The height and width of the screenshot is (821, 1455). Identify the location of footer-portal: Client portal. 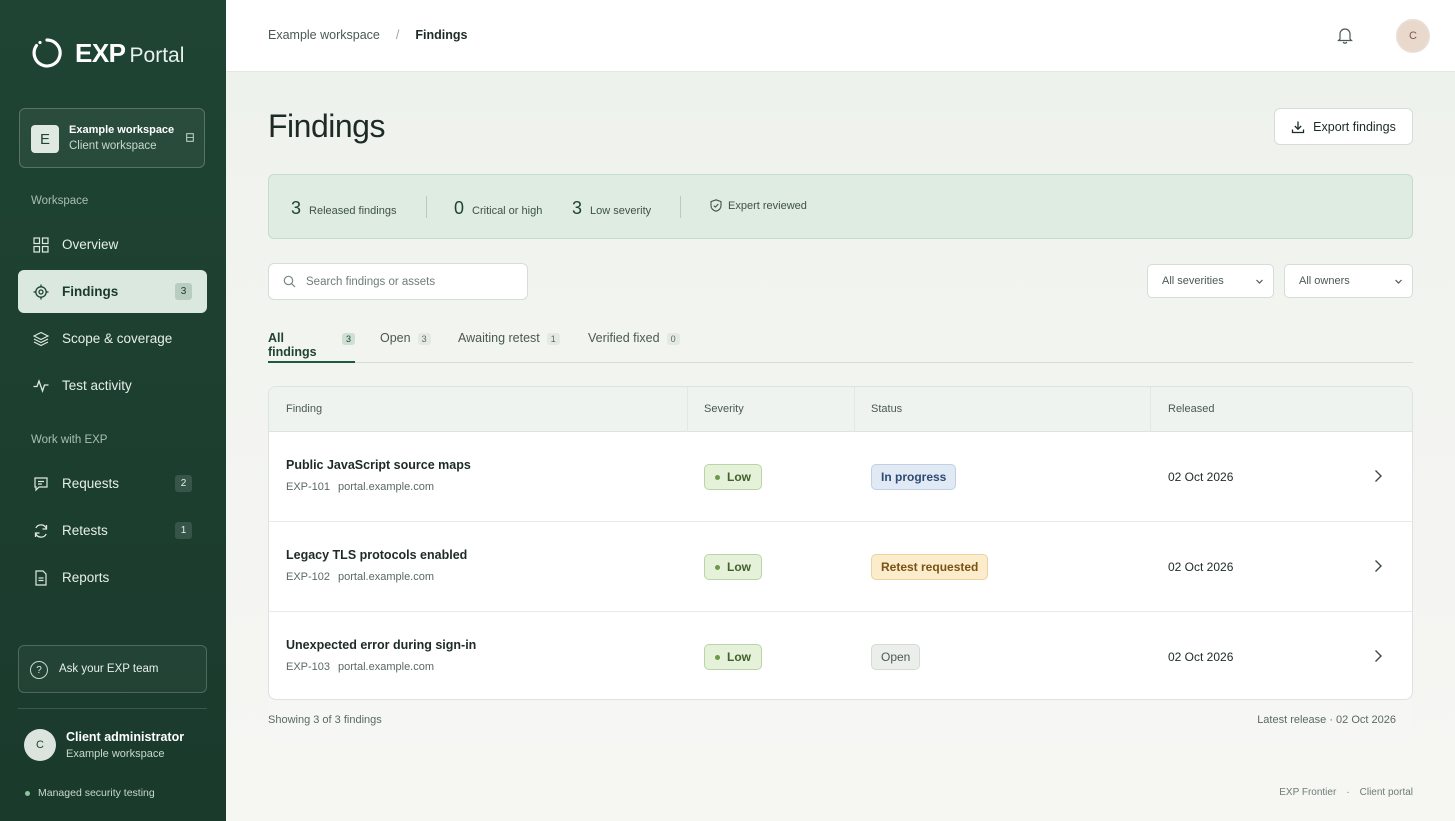
(1386, 792).